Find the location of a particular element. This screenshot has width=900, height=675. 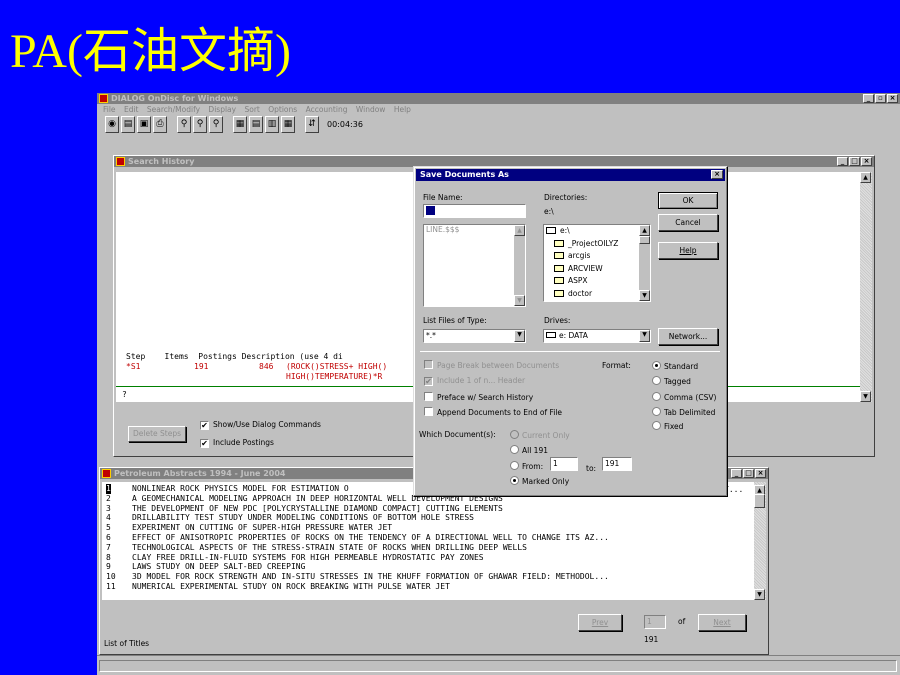

file-name-input is located at coordinates (474, 211).